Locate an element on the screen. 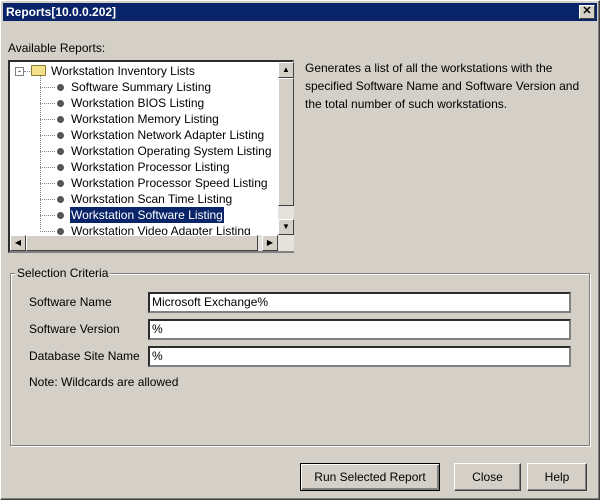 This screenshot has height=500, width=600. close-button: Close is located at coordinates (487, 477).